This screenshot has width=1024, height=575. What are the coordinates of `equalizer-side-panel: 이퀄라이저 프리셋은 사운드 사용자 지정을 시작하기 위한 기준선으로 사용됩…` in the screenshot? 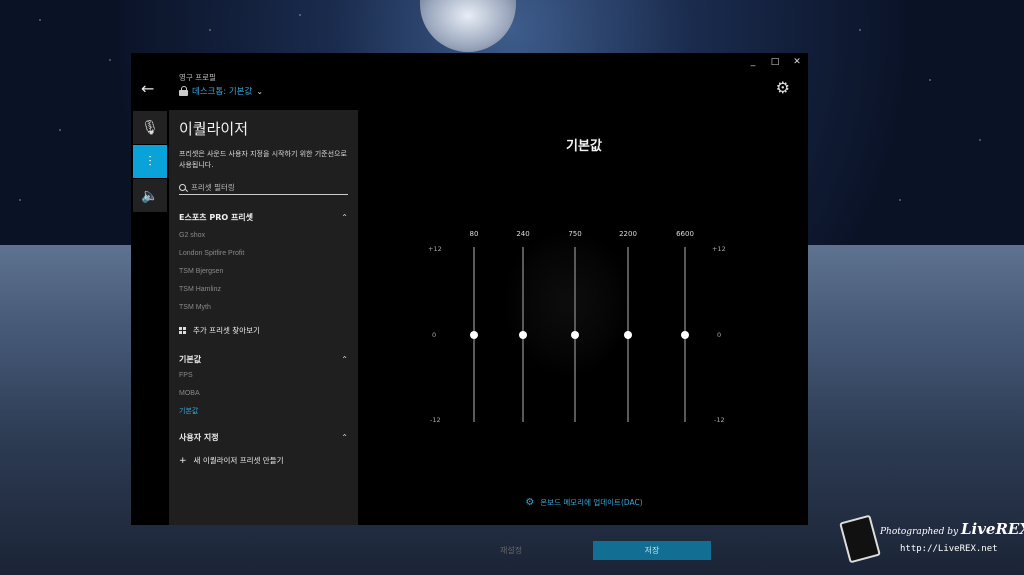 It's located at (263, 317).